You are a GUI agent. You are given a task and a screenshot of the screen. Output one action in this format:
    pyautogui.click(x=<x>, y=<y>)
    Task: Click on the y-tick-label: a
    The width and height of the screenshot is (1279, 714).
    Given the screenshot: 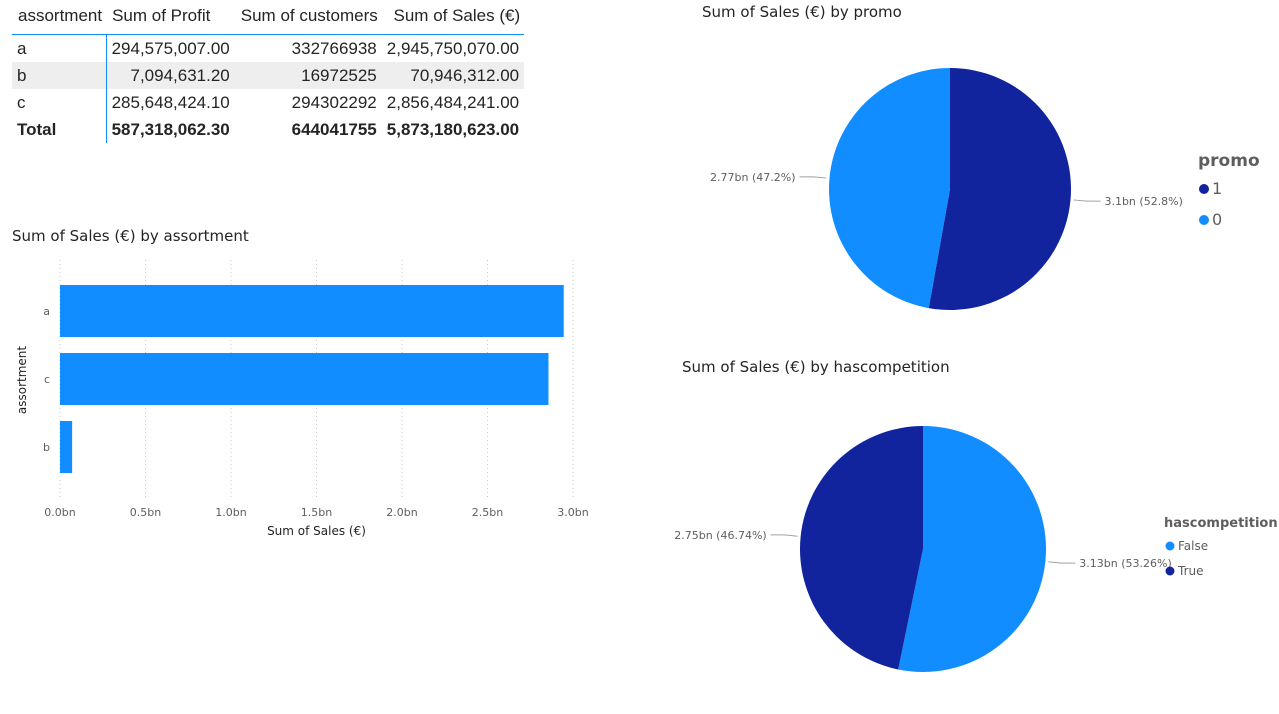 What is the action you would take?
    pyautogui.click(x=46, y=311)
    